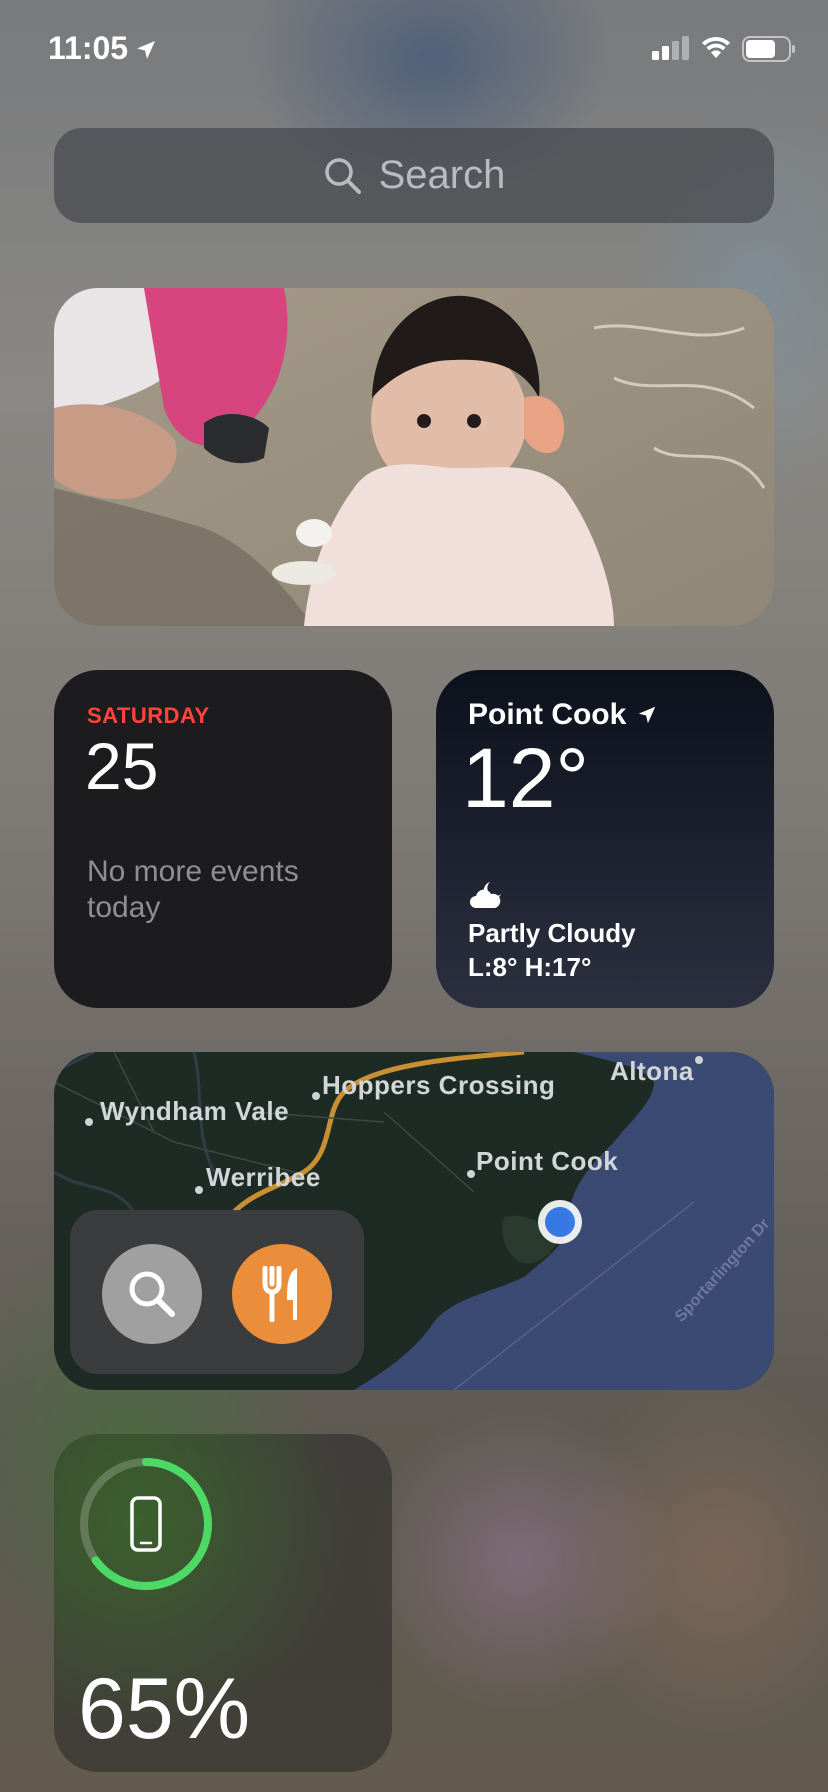 The image size is (828, 1792). What do you see at coordinates (263, 1177) in the screenshot?
I see `map-label-werribee: Werribee` at bounding box center [263, 1177].